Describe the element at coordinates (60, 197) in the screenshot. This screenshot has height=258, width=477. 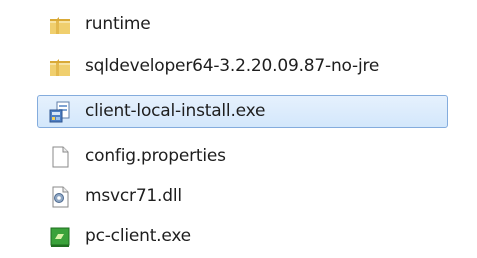
I see `dll-gear-icon` at that location.